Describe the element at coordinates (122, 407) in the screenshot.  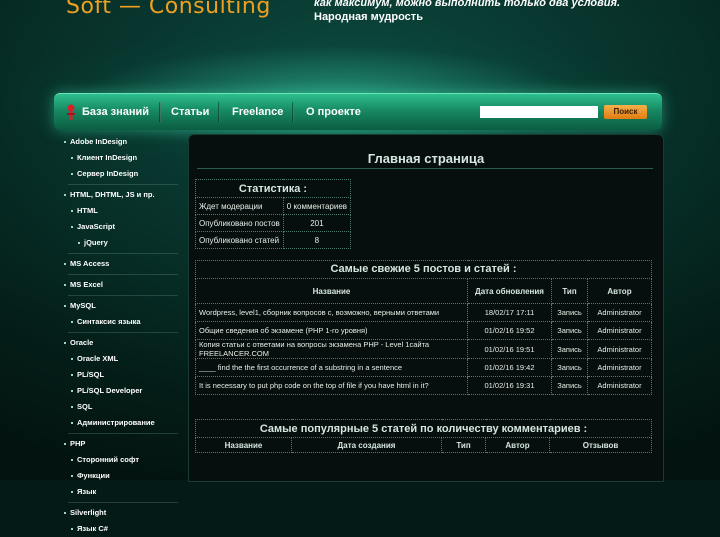
I see `sidebar-item: SQL` at that location.